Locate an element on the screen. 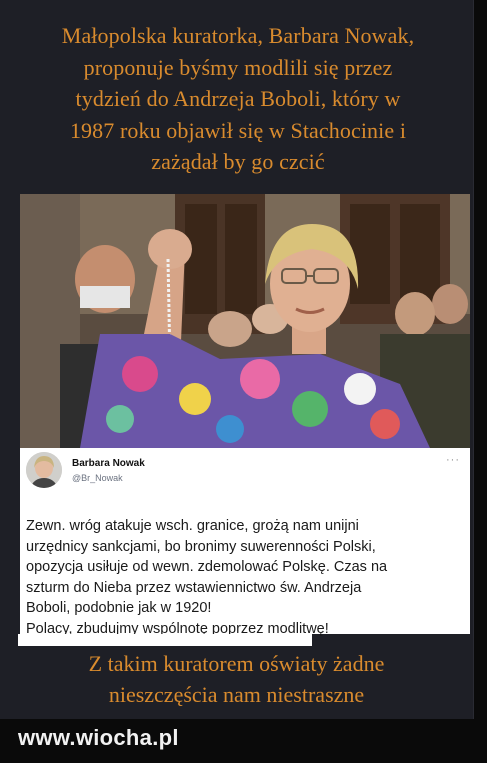  more-dots-icon: ··· is located at coordinates (453, 460).